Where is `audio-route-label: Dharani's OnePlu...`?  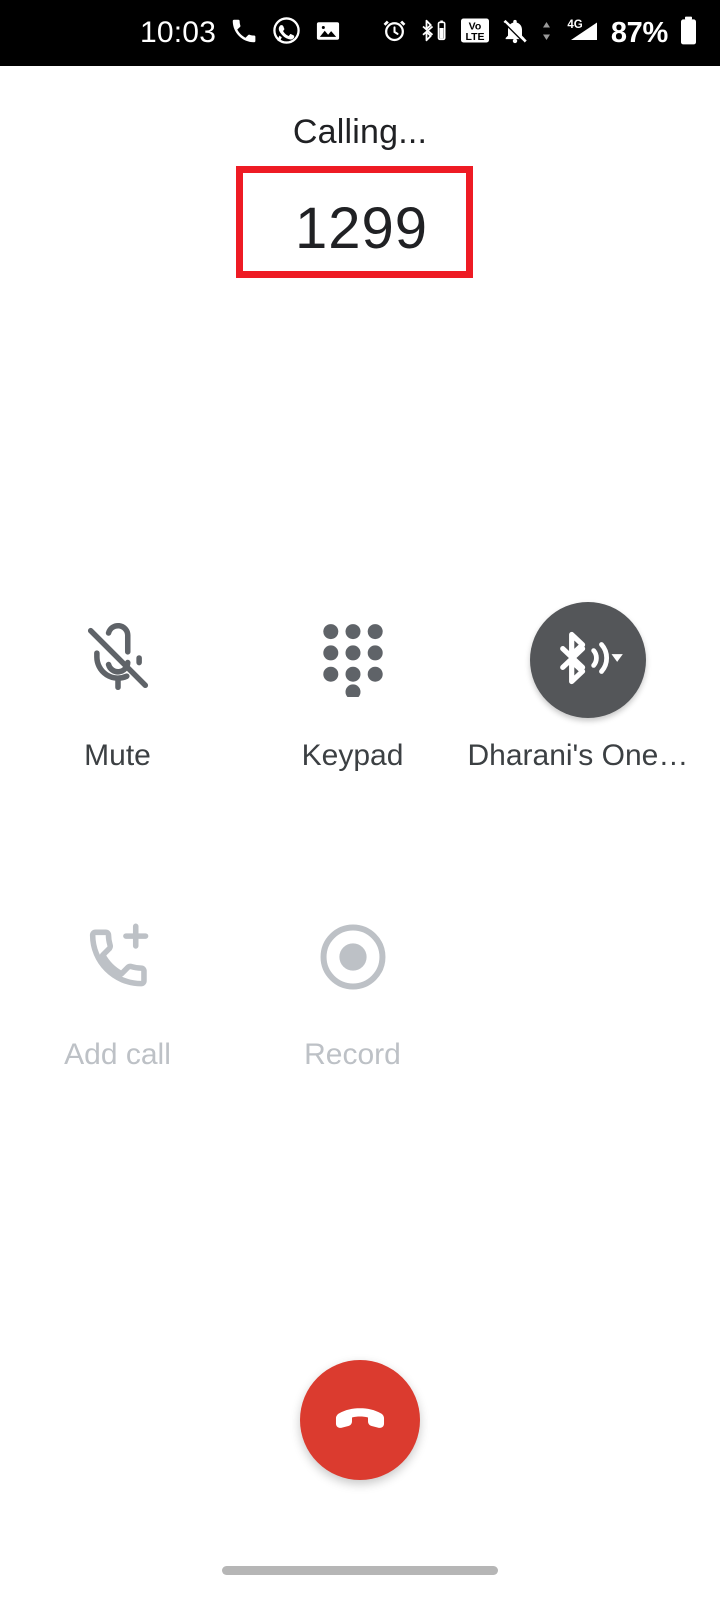 audio-route-label: Dharani's OnePlu... is located at coordinates (587, 755).